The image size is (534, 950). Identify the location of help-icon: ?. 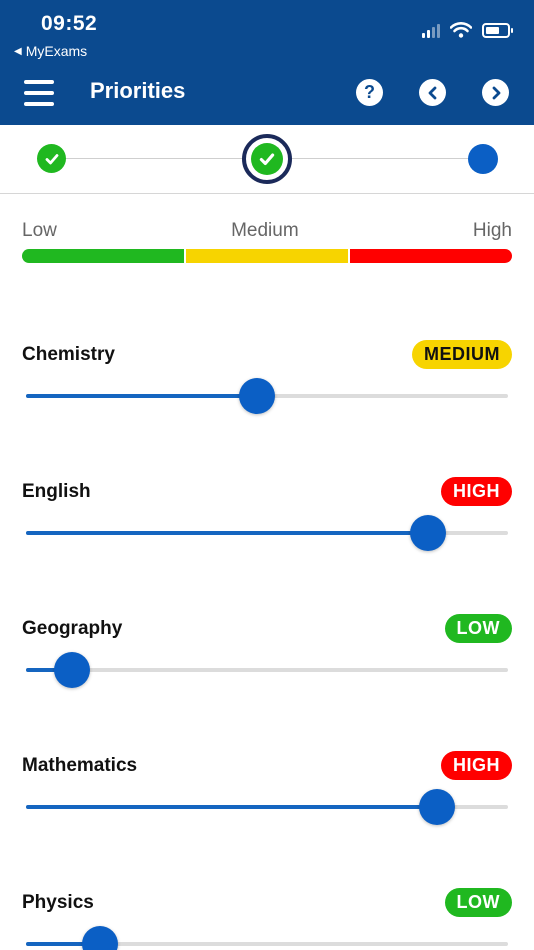
(369, 92).